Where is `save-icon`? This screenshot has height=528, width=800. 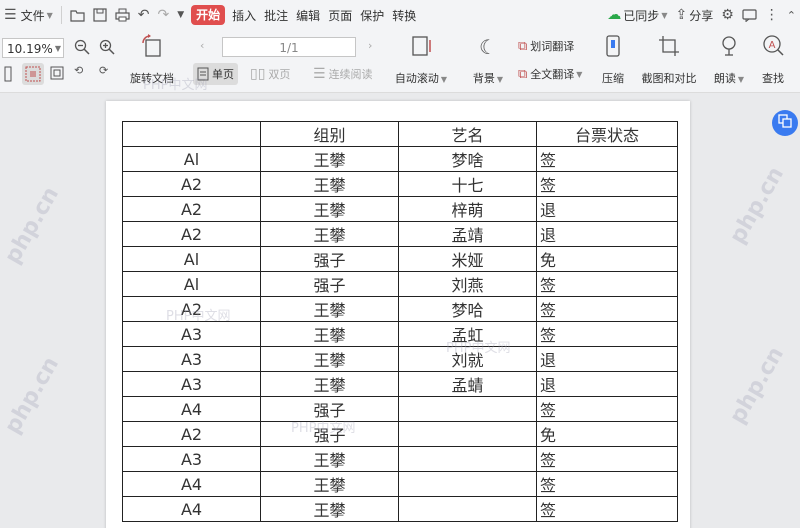
save-icon is located at coordinates (100, 15).